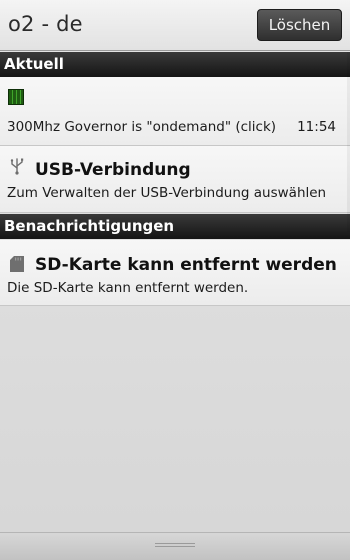 The height and width of the screenshot is (560, 350). What do you see at coordinates (175, 25) in the screenshot?
I see `notification-header: o2 - de Löschen` at bounding box center [175, 25].